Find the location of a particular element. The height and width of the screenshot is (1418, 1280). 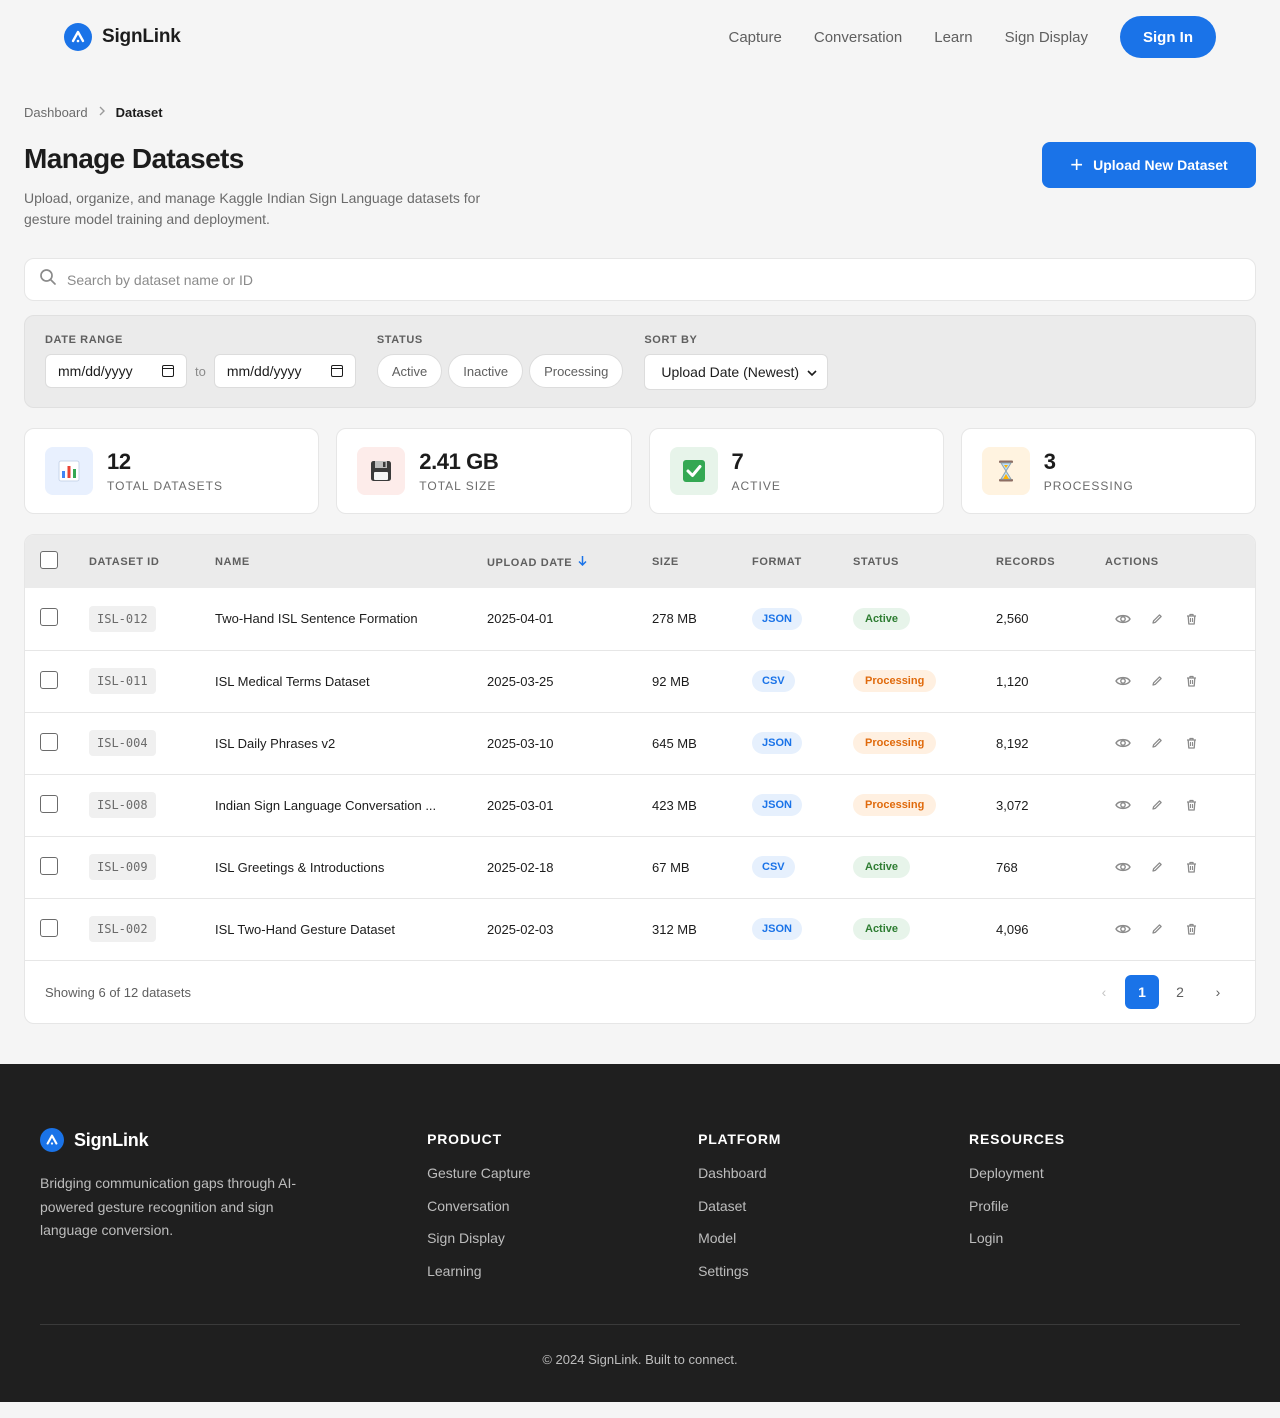

search-bar is located at coordinates (640, 279).